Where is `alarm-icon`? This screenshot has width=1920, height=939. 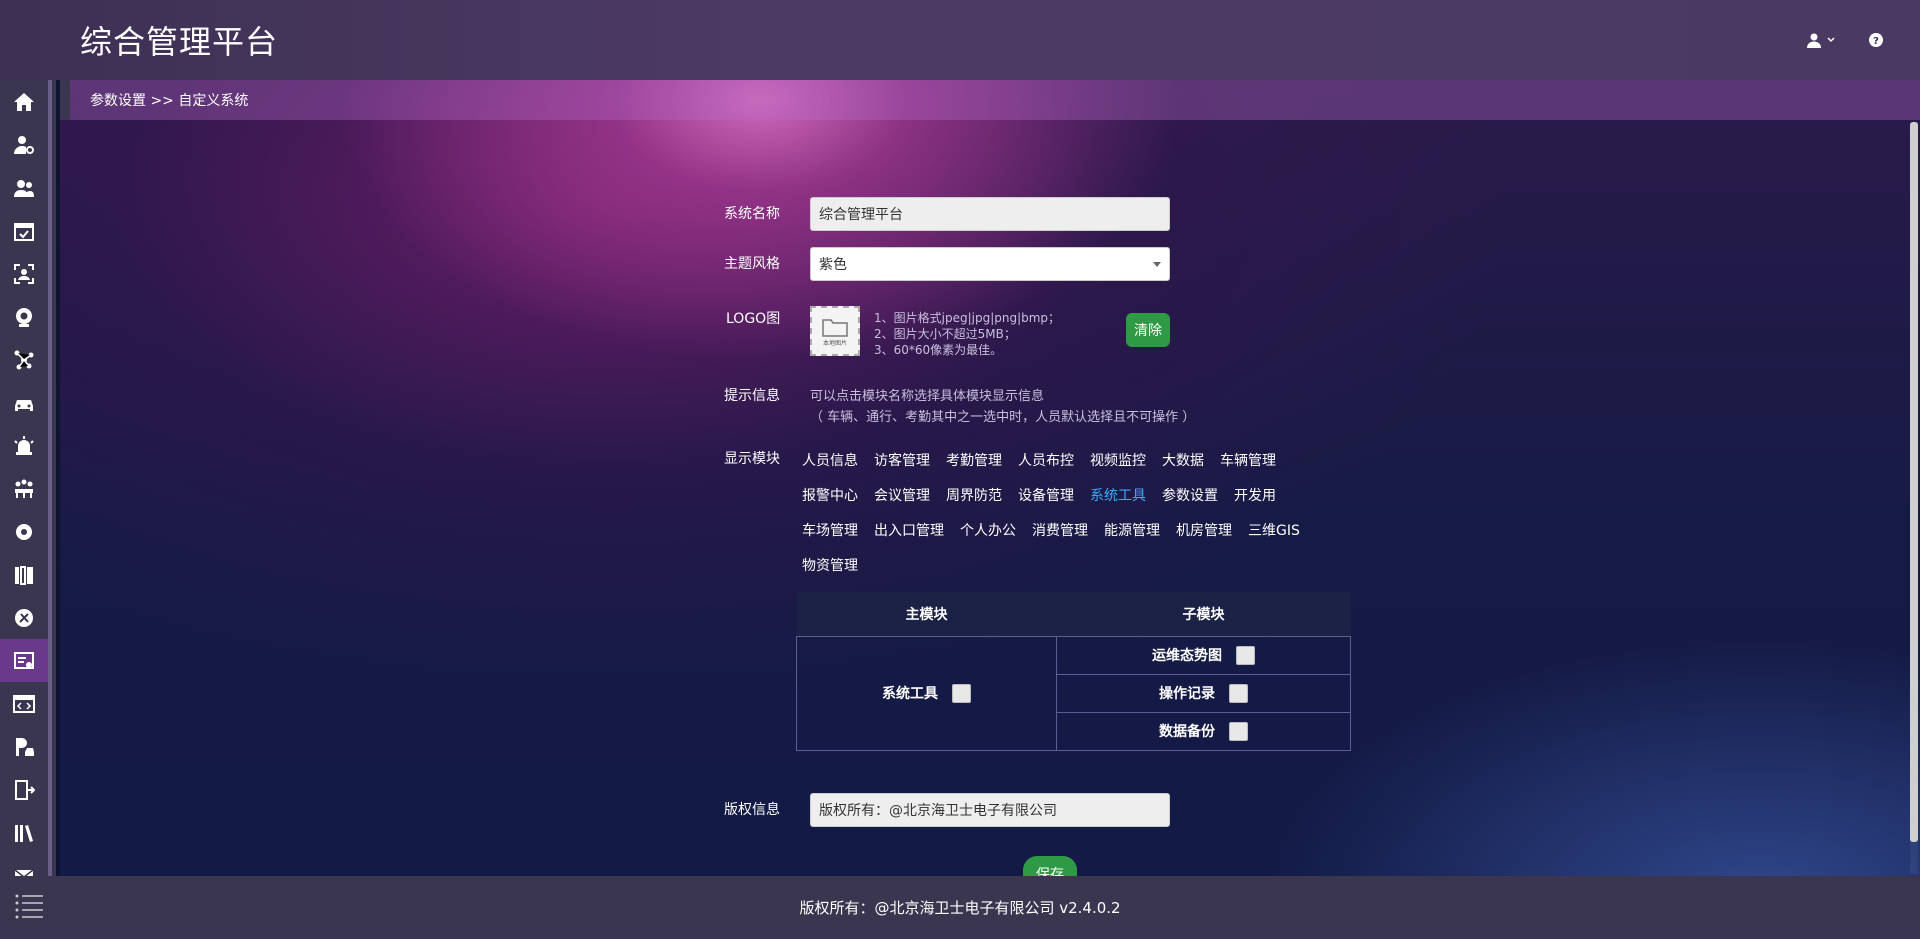
alarm-icon is located at coordinates (24, 445).